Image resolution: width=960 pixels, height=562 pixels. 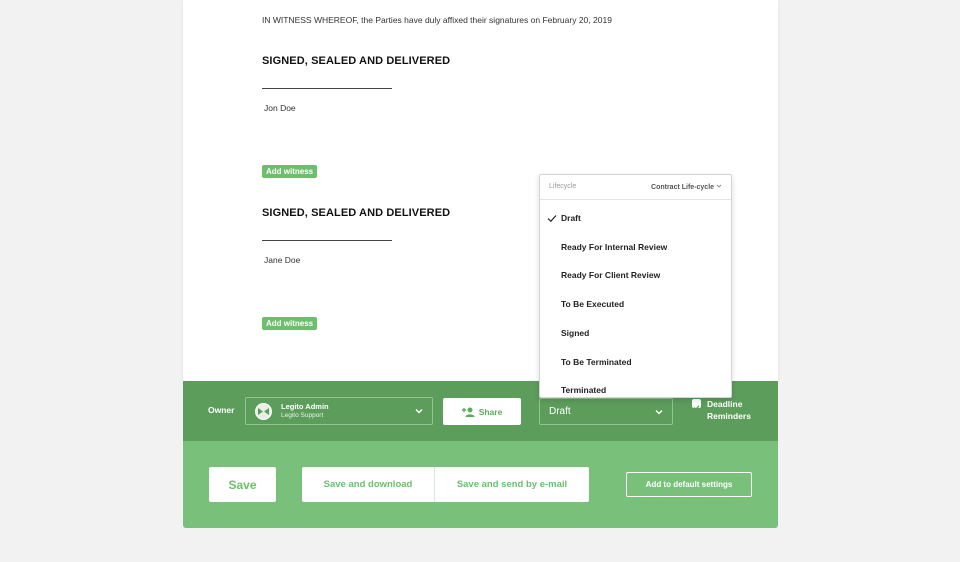 I want to click on add-user-icon, so click(x=468, y=412).